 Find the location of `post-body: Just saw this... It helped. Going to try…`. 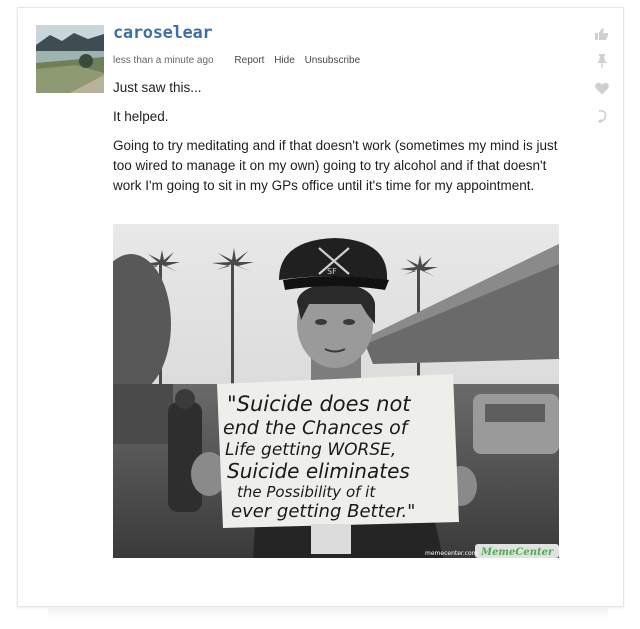

post-body: Just saw this... It helped. Going to try… is located at coordinates (338, 141).